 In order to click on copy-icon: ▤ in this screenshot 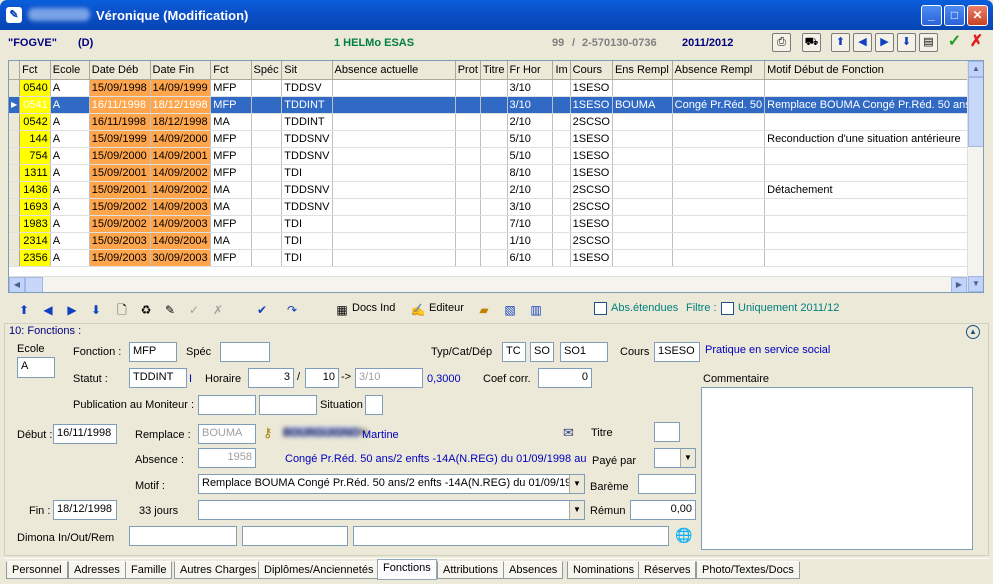, I will do `click(928, 42)`.